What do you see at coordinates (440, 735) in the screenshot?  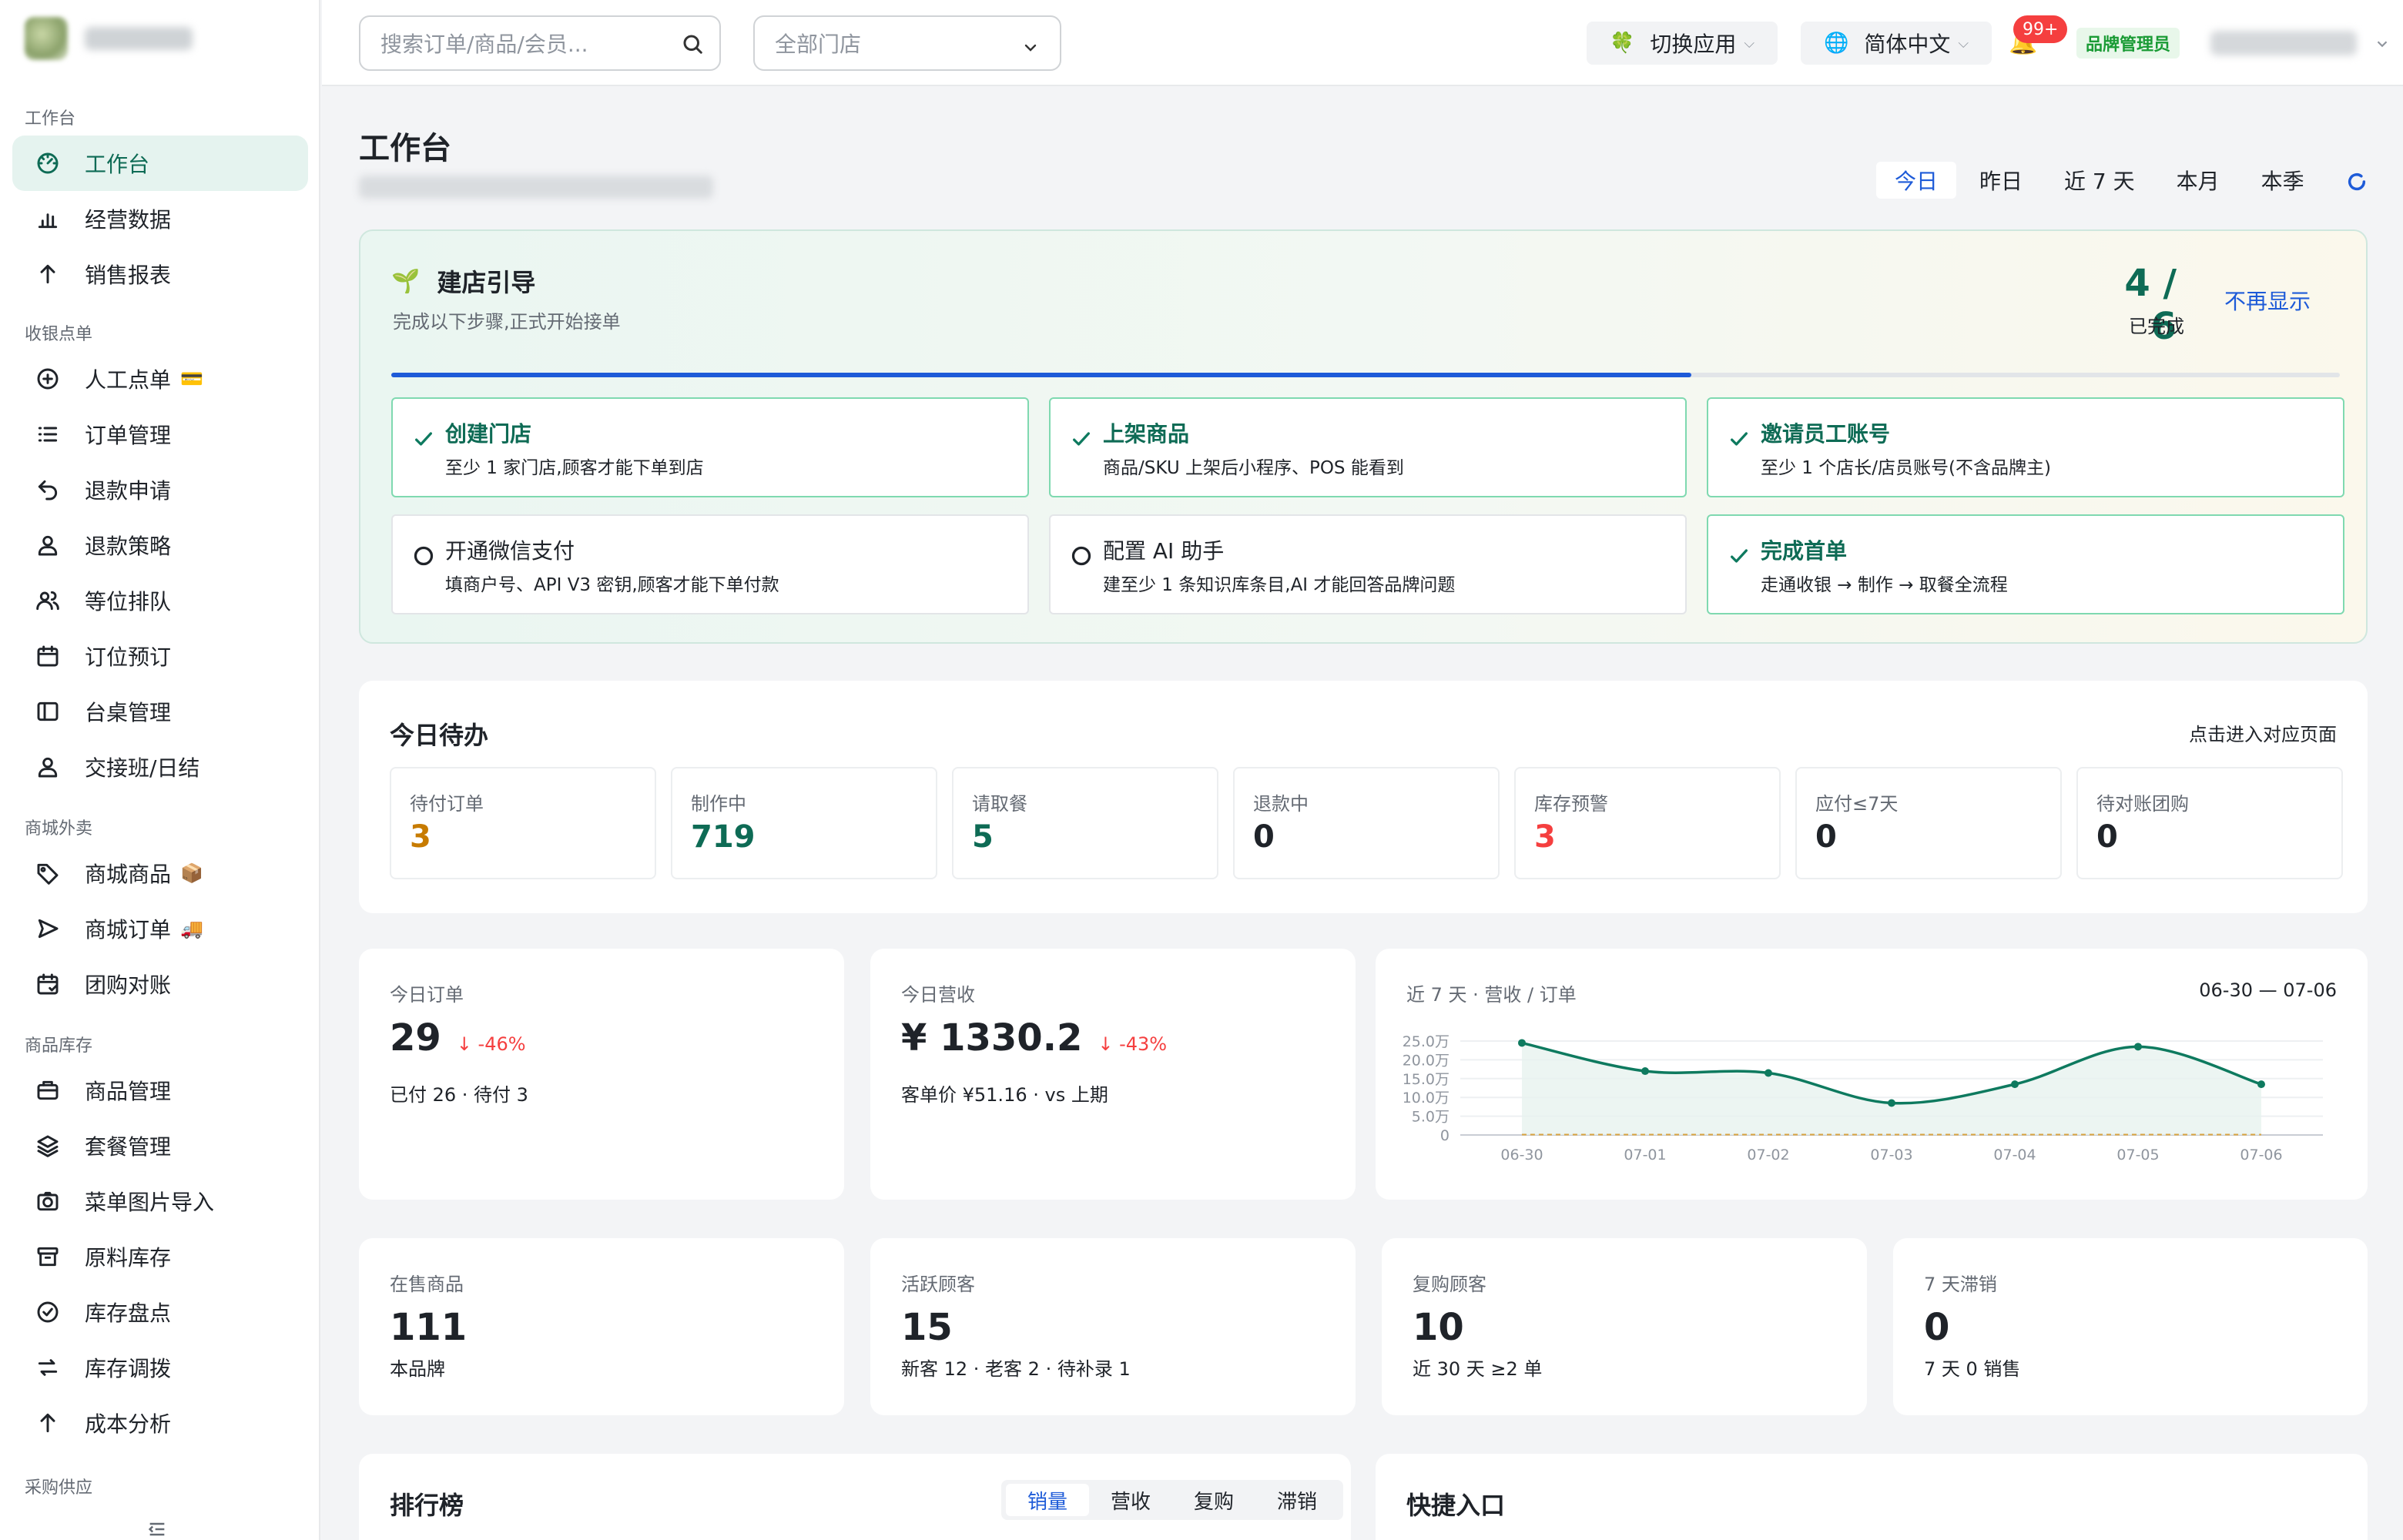 I see `todo-title: 今日待办` at bounding box center [440, 735].